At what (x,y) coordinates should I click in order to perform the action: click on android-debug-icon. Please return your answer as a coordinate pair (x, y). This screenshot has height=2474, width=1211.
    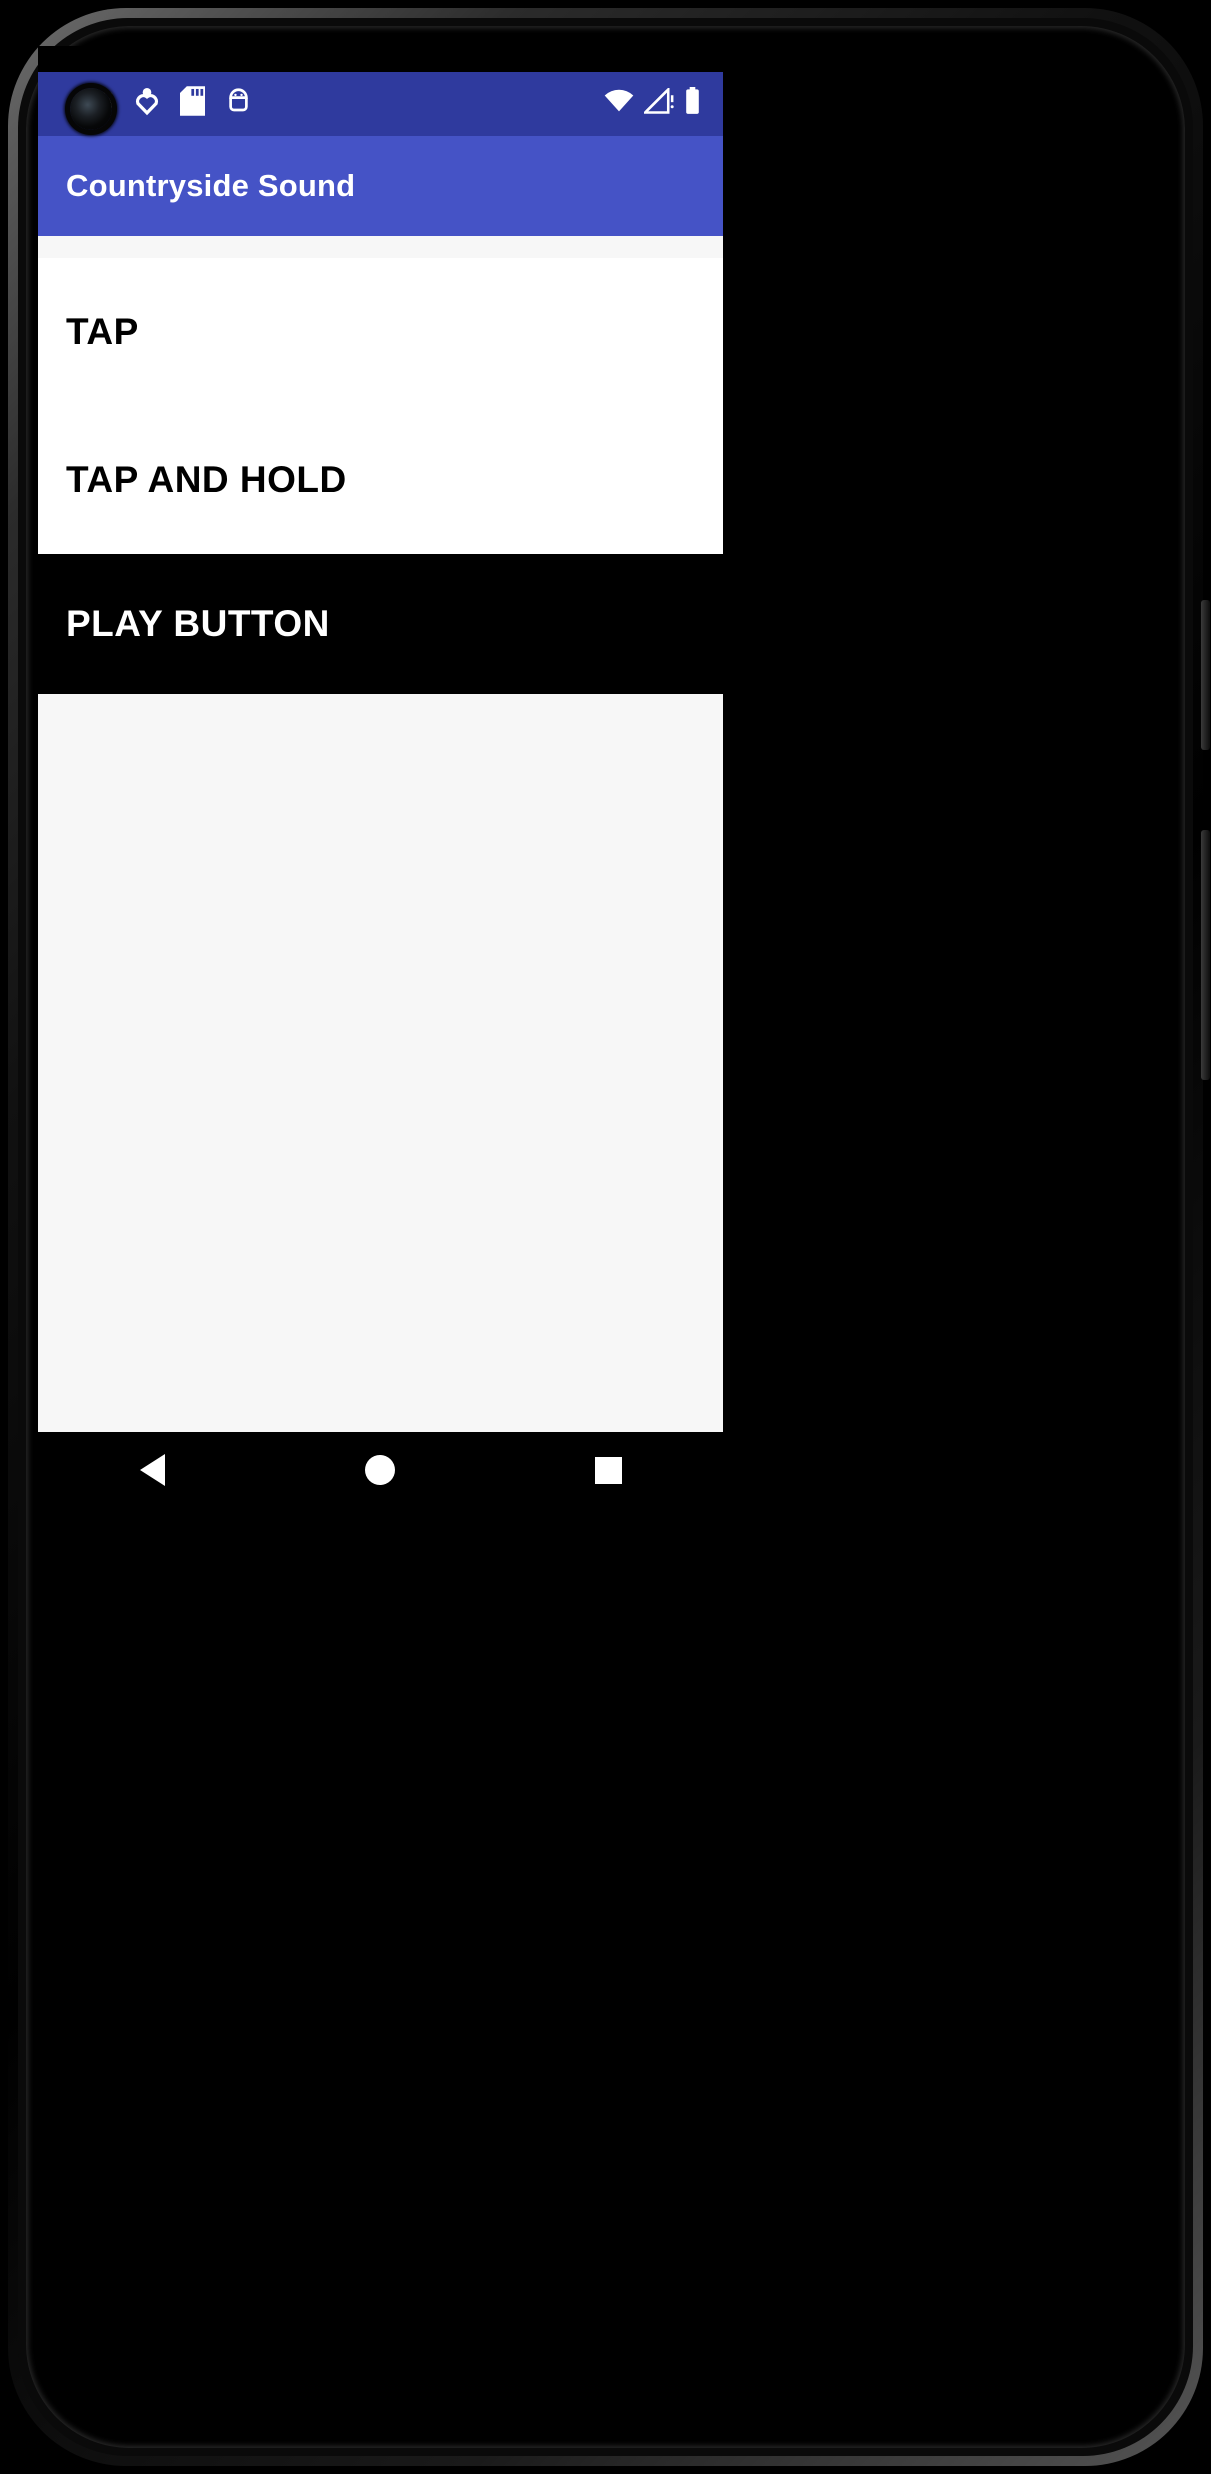
    Looking at the image, I should click on (238, 101).